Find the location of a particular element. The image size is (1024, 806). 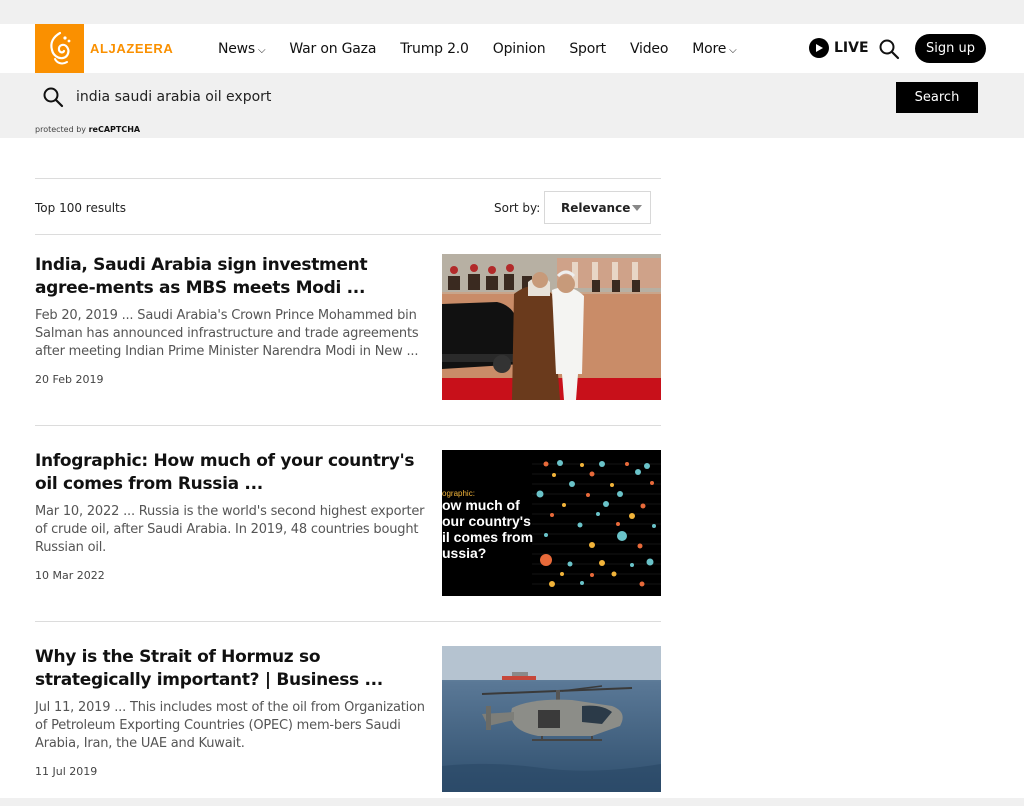

result-date: 10 Mar 2022 is located at coordinates (70, 575).